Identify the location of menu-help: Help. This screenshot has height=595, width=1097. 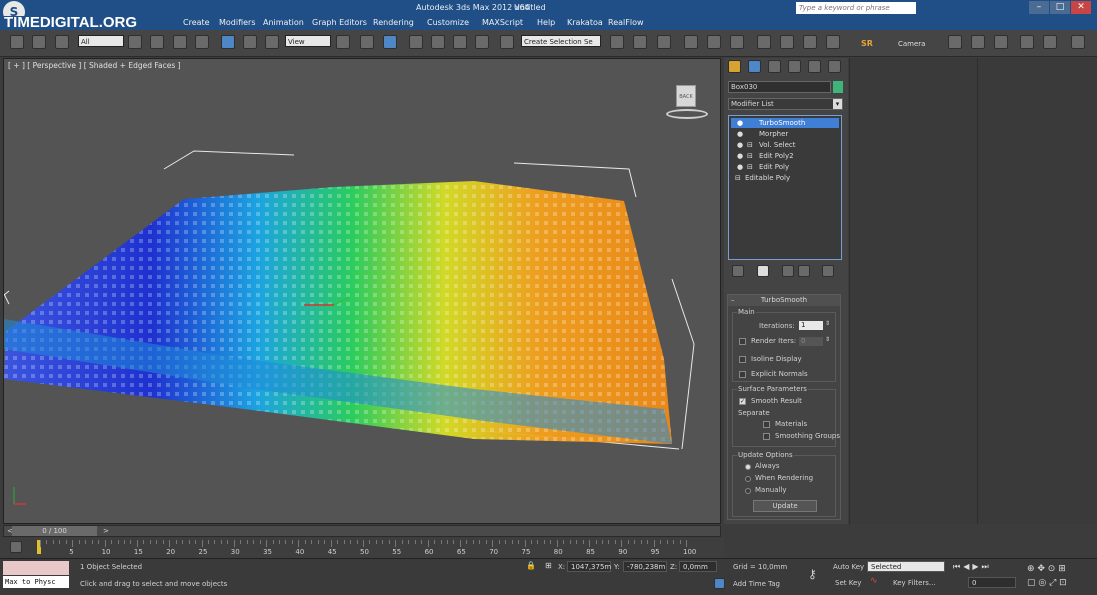
(546, 22).